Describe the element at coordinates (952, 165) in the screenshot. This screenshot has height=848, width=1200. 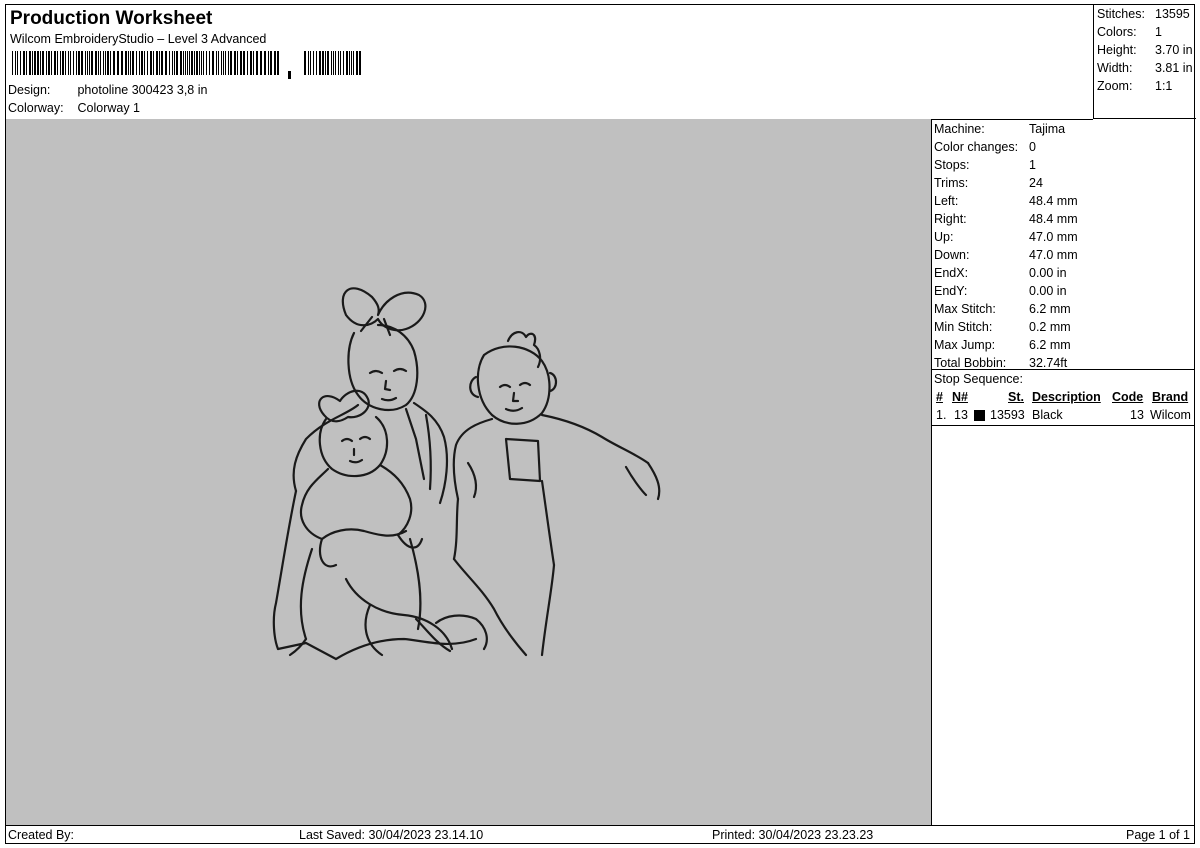
I see `info-label: Stops:` at that location.